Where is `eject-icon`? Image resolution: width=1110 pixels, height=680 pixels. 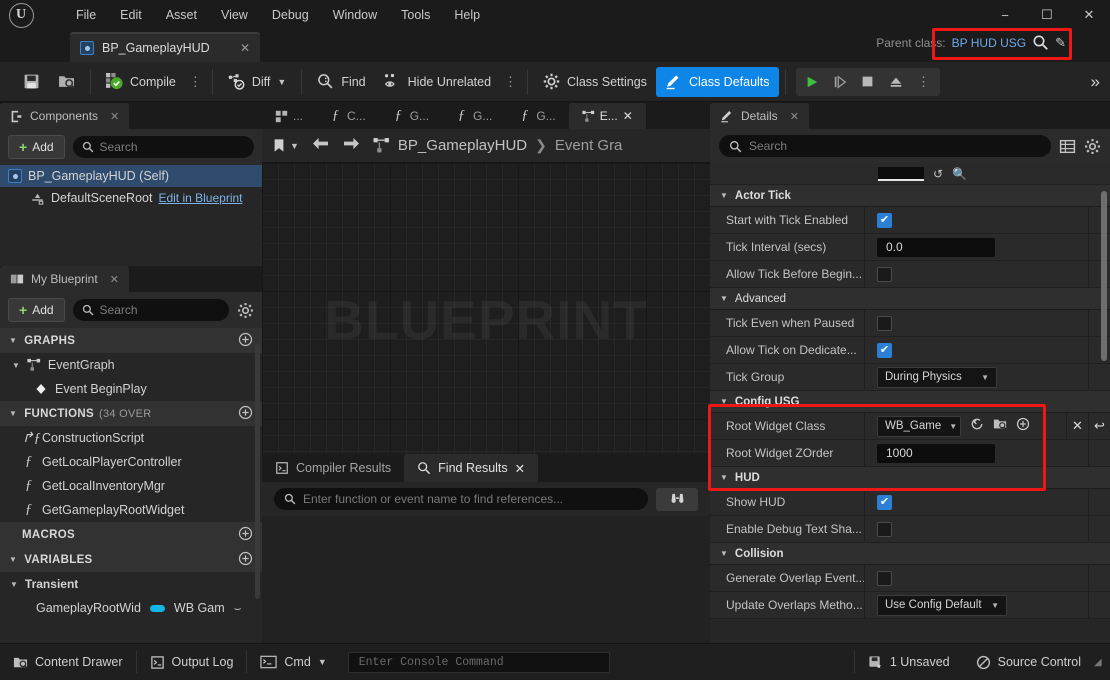
eject-icon is located at coordinates (896, 82).